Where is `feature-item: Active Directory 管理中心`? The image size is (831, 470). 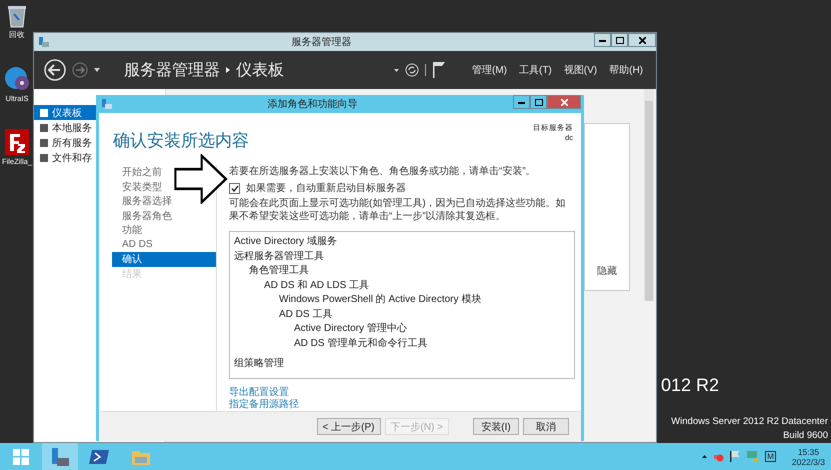 feature-item: Active Directory 管理中心 is located at coordinates (350, 329).